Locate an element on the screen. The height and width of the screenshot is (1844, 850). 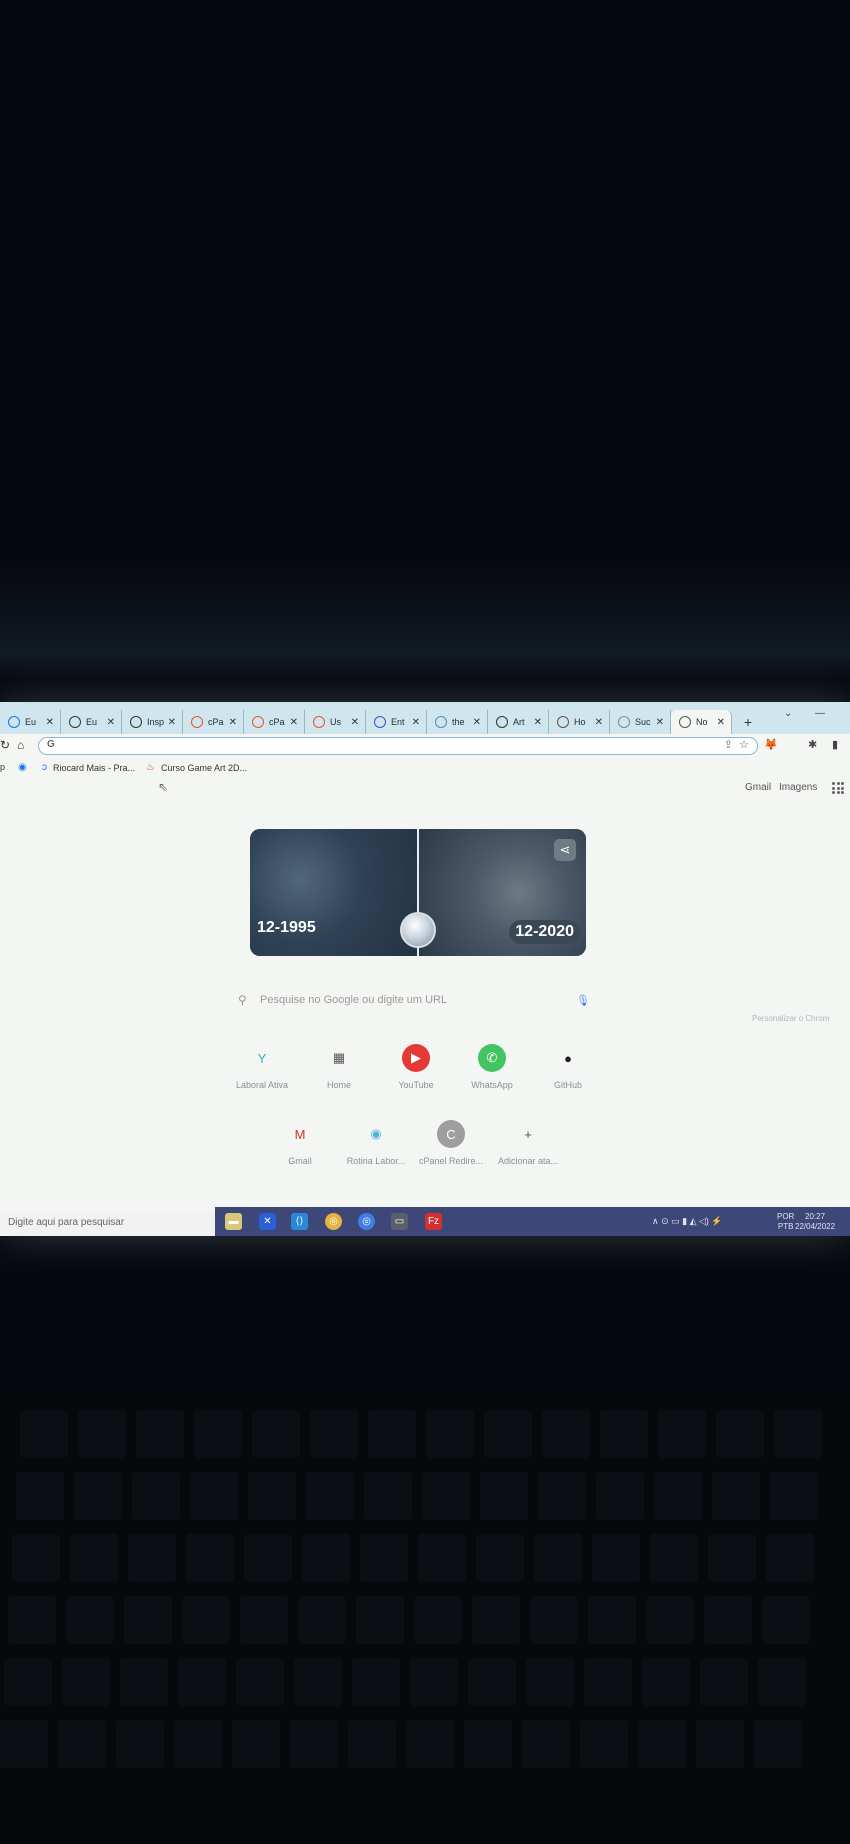
browser-tab: No ✕ is located at coordinates (701, 722).